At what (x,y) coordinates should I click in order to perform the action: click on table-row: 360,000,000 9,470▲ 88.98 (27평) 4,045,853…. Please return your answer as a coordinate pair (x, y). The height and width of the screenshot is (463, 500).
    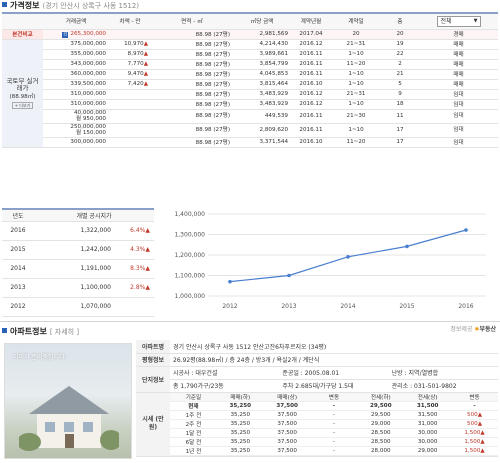
    Looking at the image, I should click on (250, 74).